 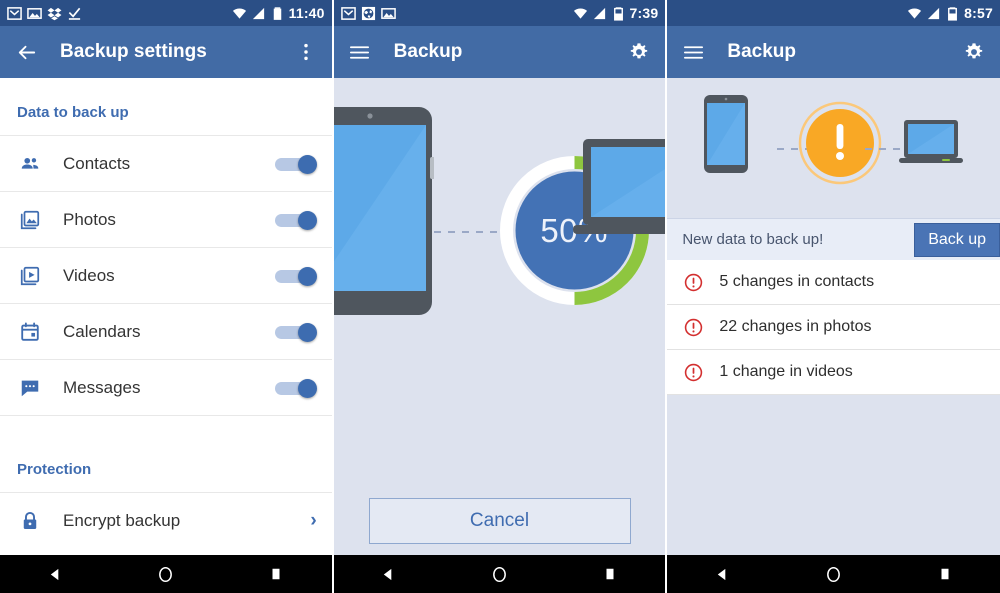 I want to click on change-row-videos: 1 change in videos, so click(x=833, y=372).